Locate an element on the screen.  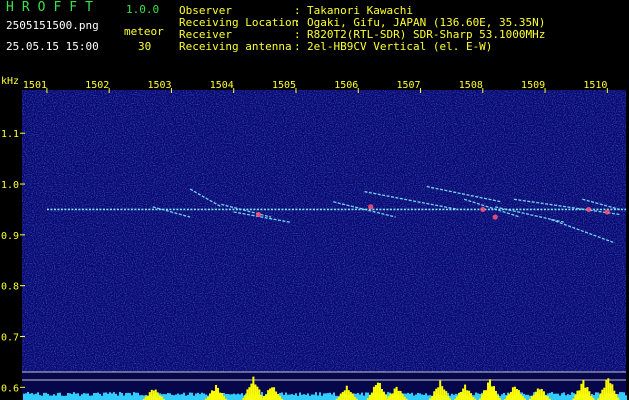
x-tick-label: 1510 is located at coordinates (595, 85).